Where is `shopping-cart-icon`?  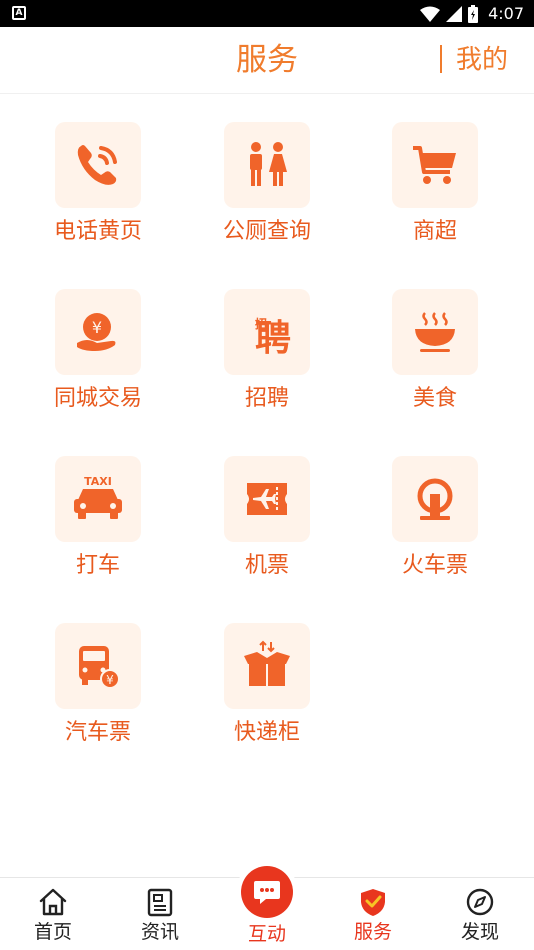
shopping-cart-icon is located at coordinates (435, 165).